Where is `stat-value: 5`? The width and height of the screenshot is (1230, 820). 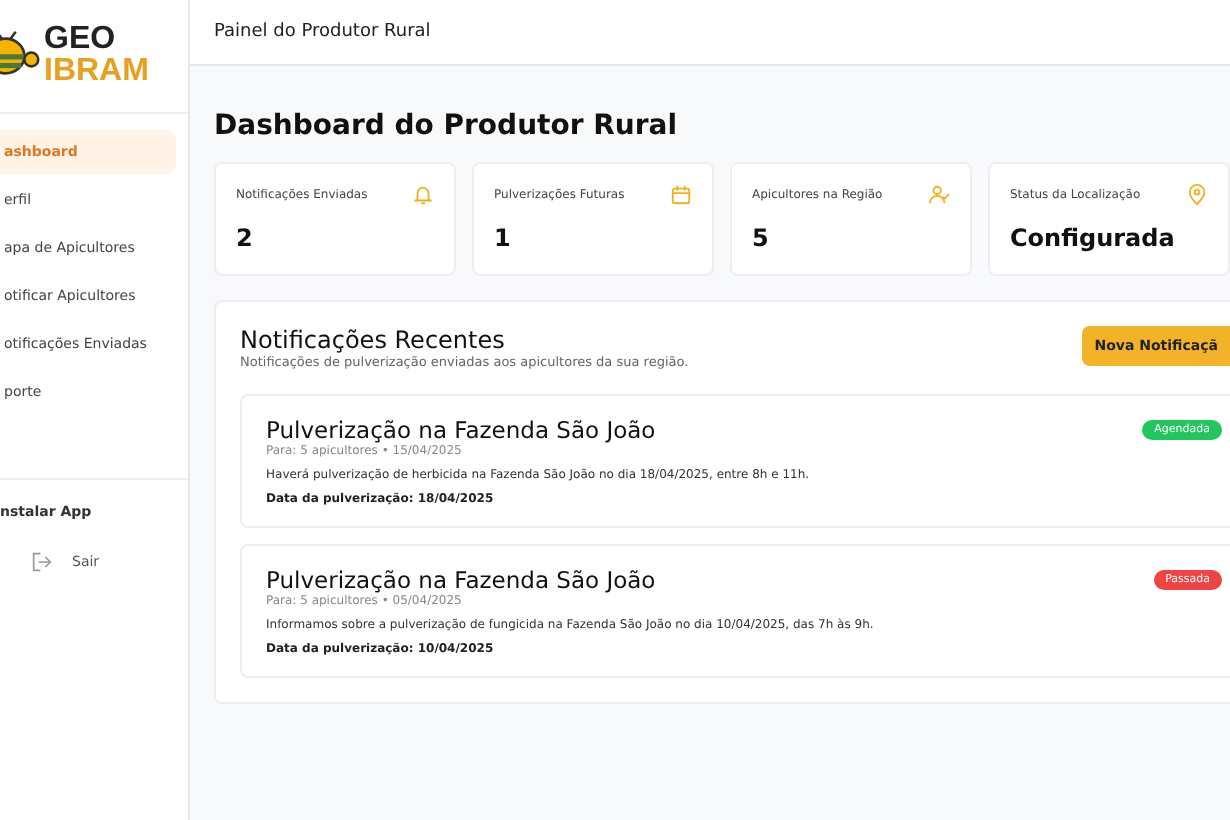 stat-value: 5 is located at coordinates (761, 238).